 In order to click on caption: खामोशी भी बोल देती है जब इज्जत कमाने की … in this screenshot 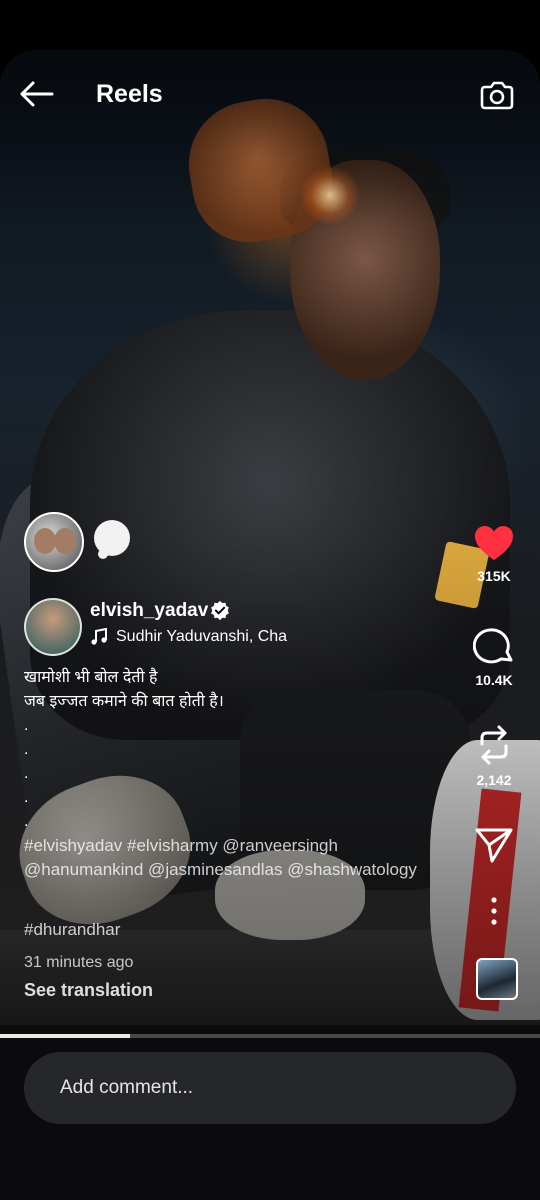, I will do `click(234, 750)`.